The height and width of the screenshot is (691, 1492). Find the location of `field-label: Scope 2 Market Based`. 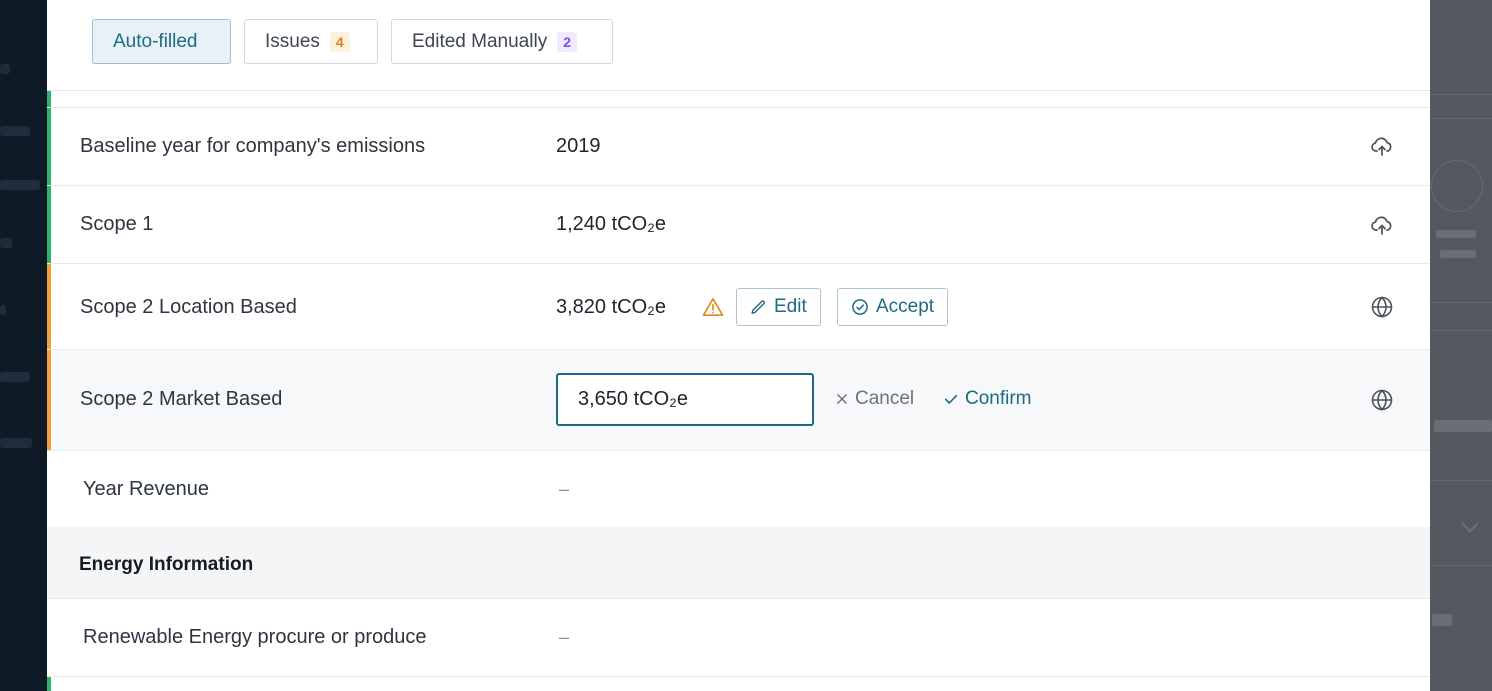

field-label: Scope 2 Market Based is located at coordinates (181, 399).